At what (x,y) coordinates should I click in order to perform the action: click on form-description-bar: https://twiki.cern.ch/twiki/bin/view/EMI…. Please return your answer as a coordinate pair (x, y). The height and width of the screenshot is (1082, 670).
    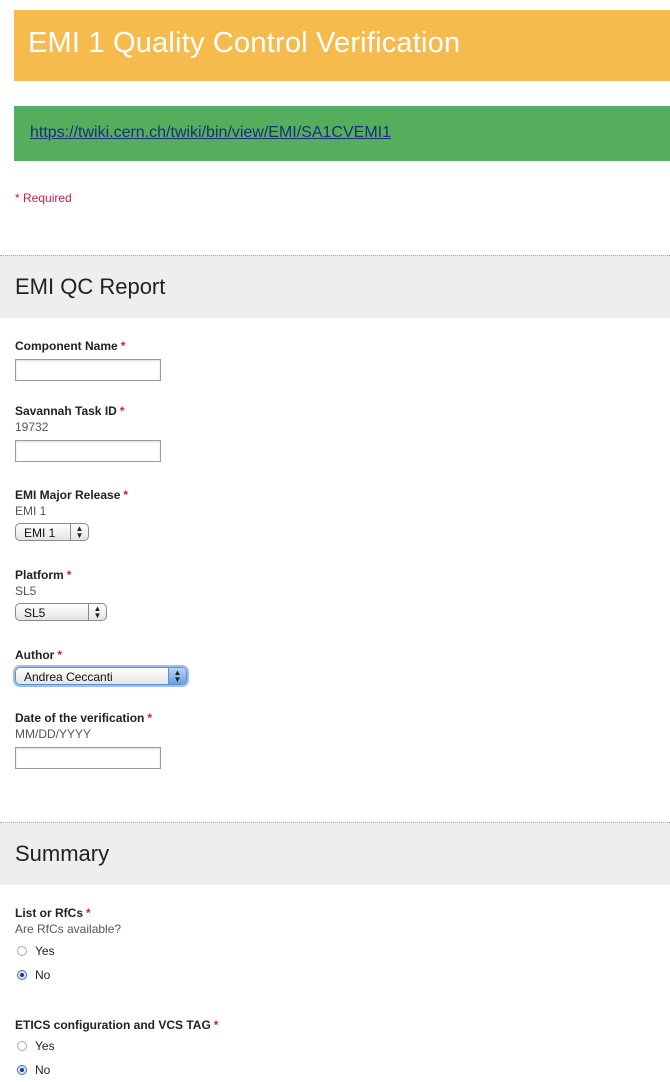
    Looking at the image, I should click on (342, 133).